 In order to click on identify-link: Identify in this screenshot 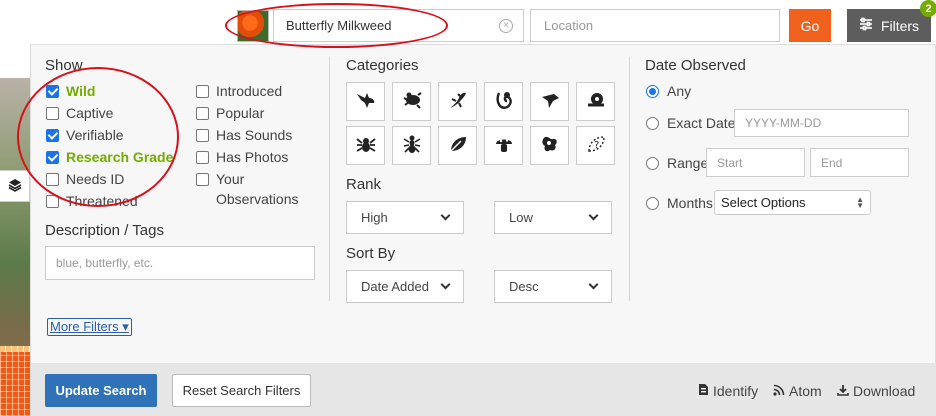, I will do `click(728, 391)`.